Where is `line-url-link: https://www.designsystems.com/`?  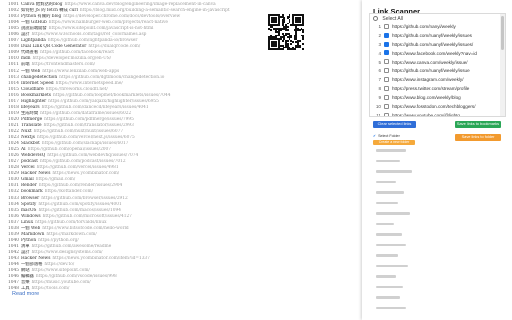
line-url-link: https://www.designsystems.com/ is located at coordinates (67, 252).